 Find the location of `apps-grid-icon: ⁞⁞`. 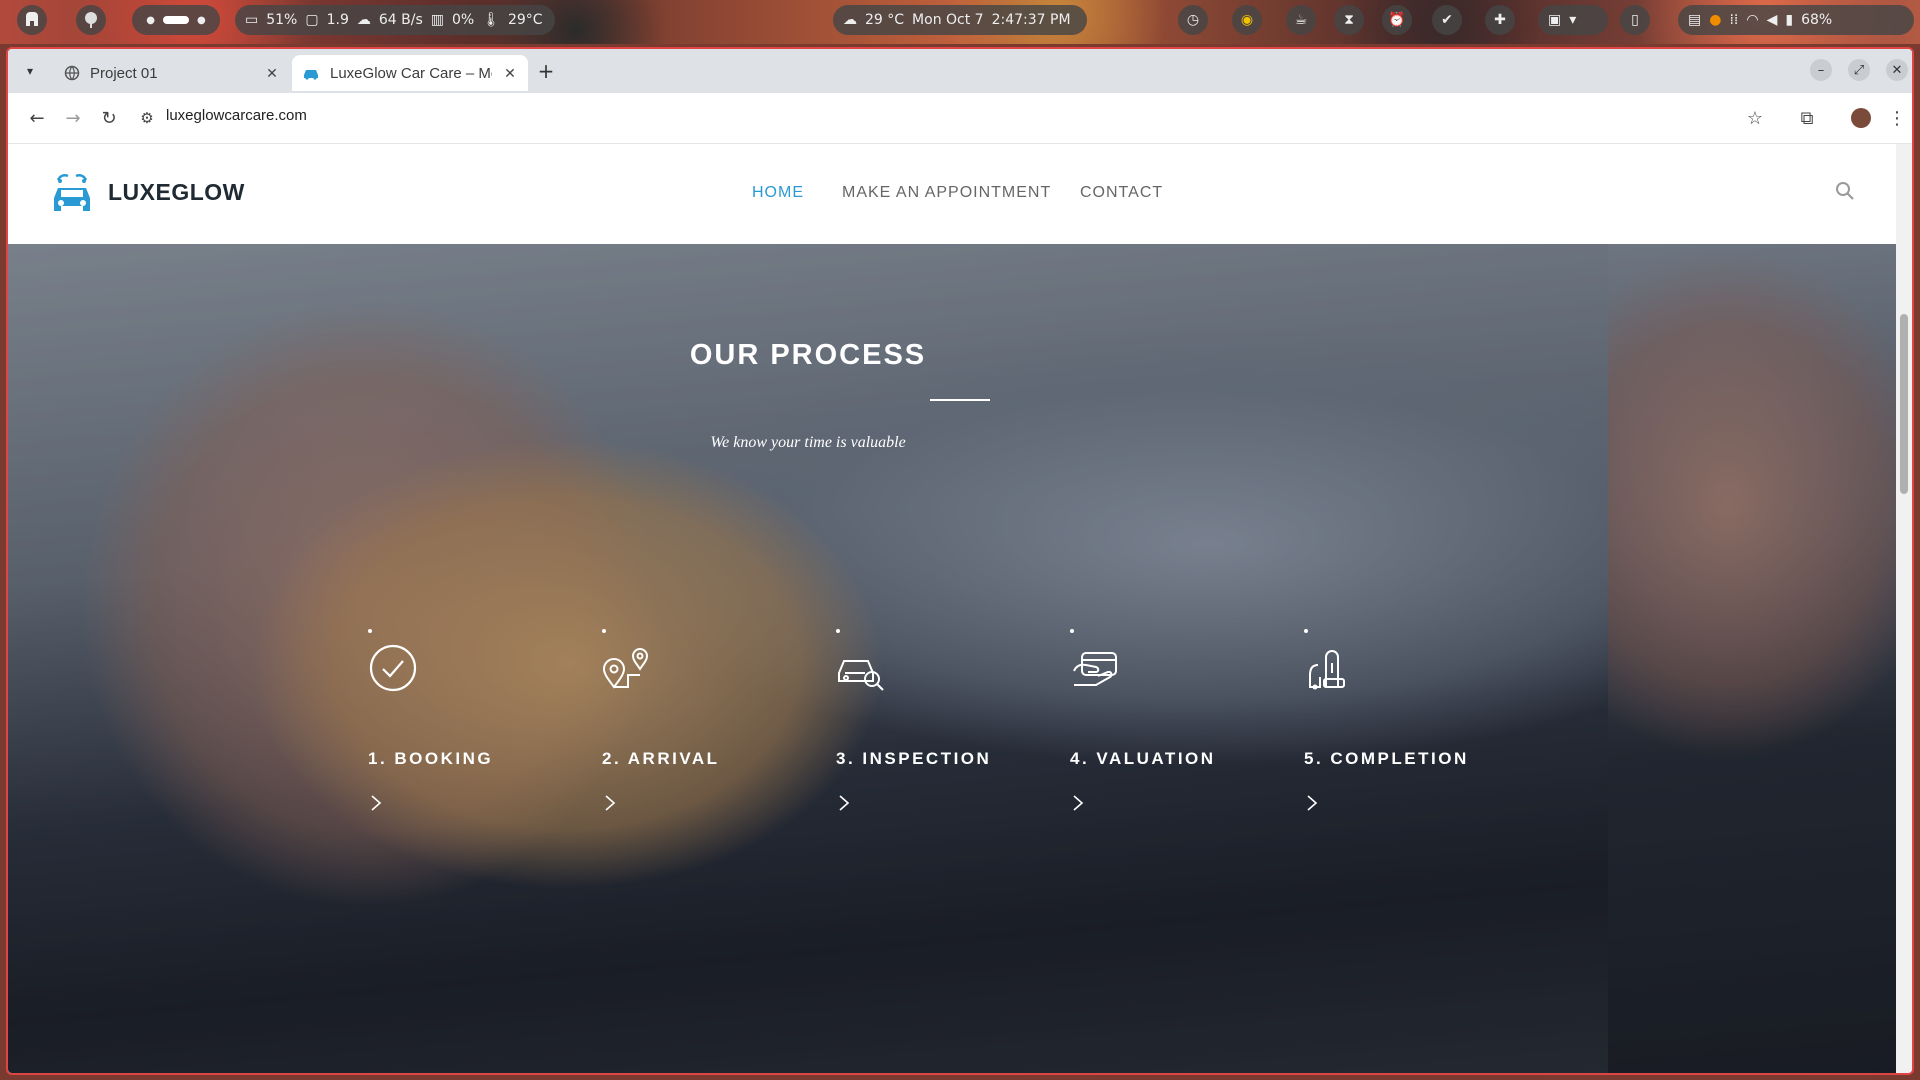

apps-grid-icon: ⁞⁞ is located at coordinates (1734, 20).